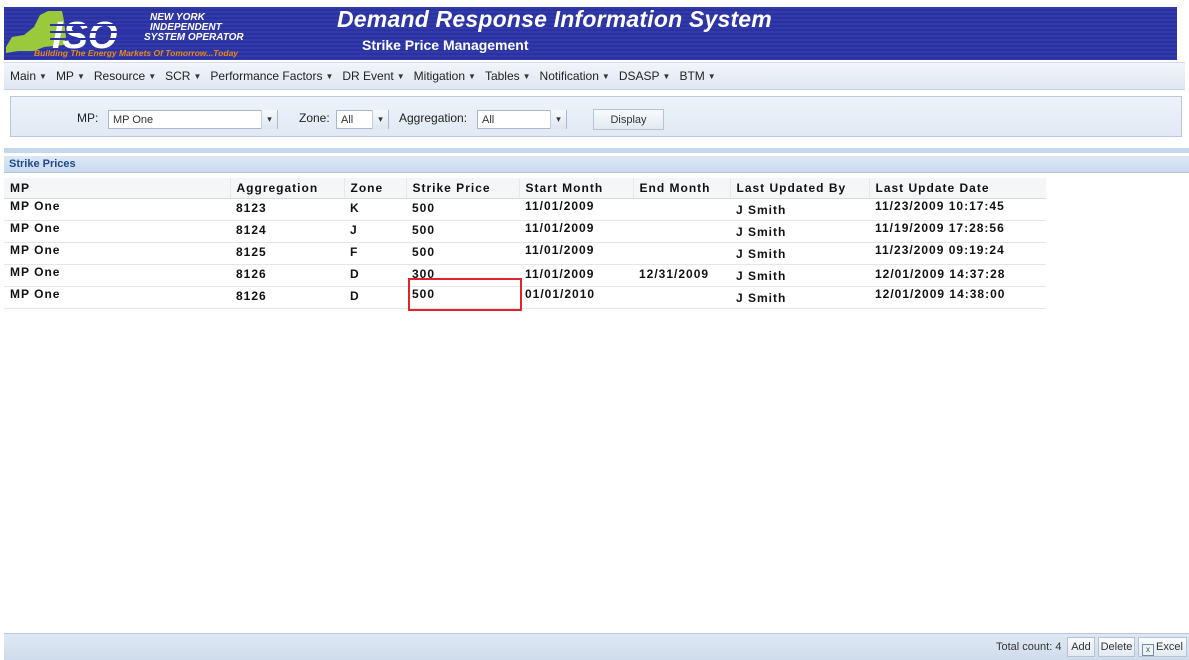 The image size is (1189, 660). Describe the element at coordinates (628, 119) in the screenshot. I see `display-button: Display` at that location.